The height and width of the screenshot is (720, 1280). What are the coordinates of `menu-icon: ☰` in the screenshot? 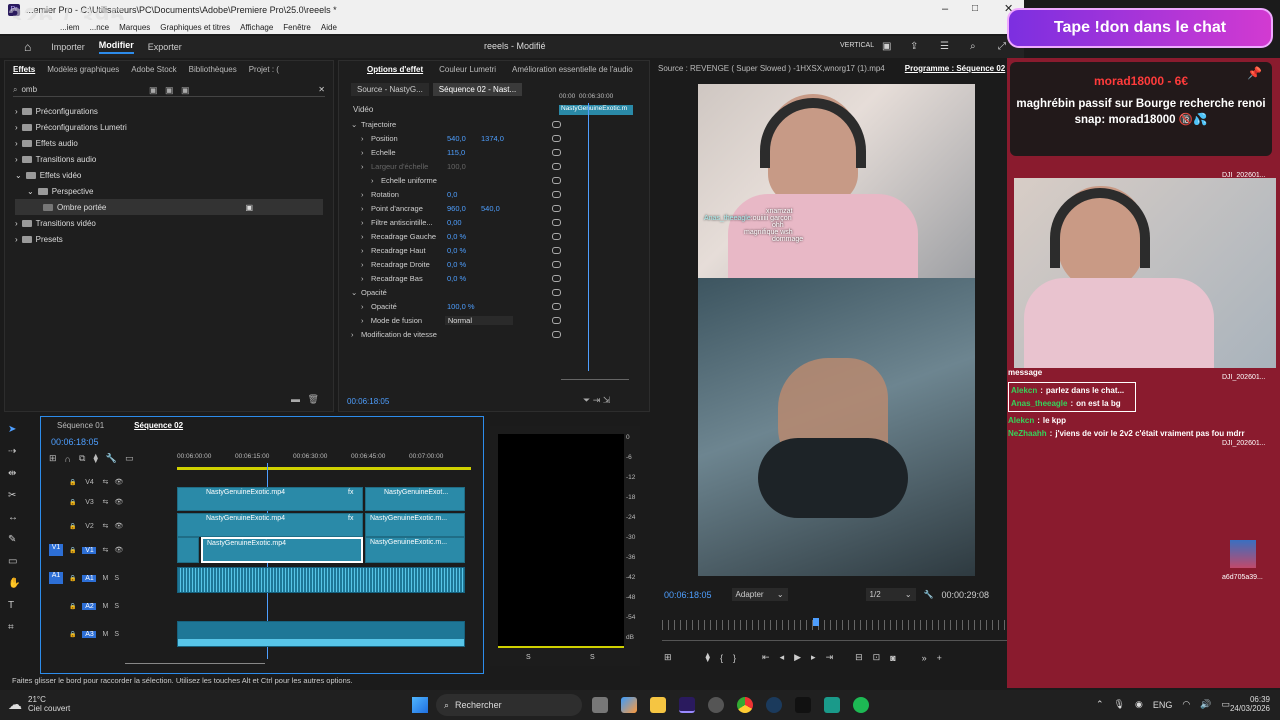 It's located at (944, 46).